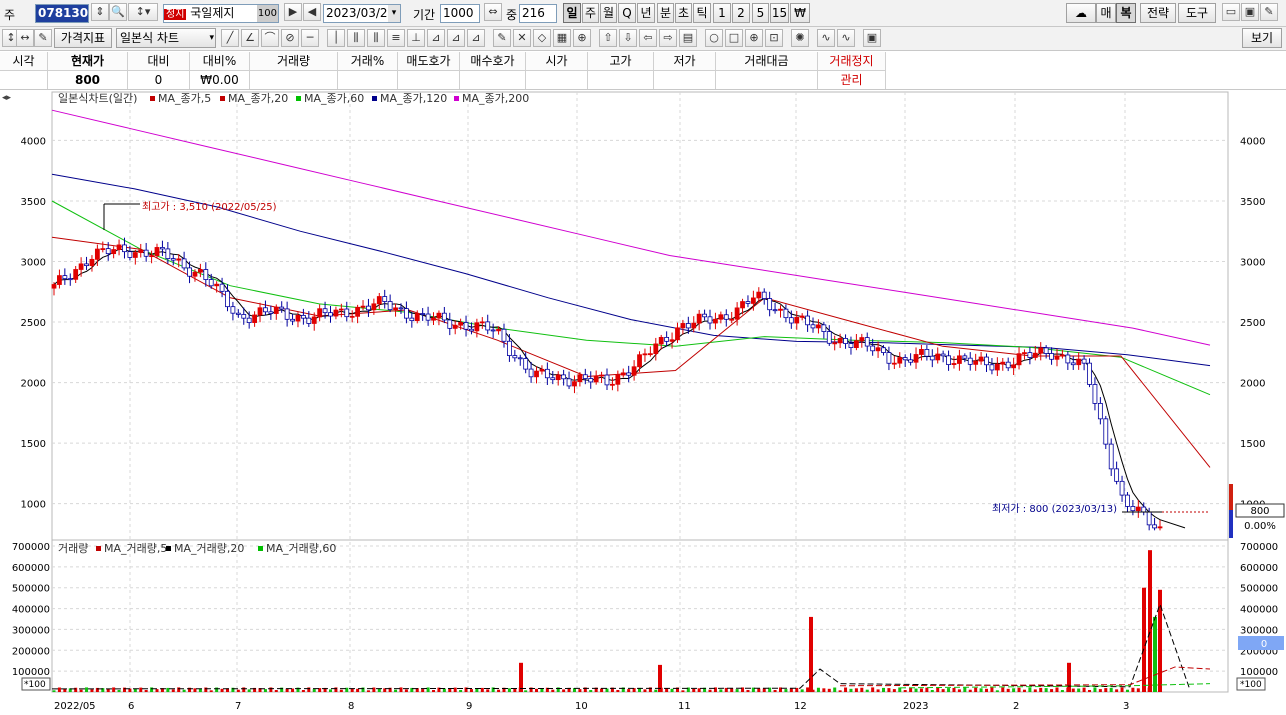 The width and height of the screenshot is (1286, 715). What do you see at coordinates (590, 13) in the screenshot?
I see `interval-button-1: 주` at bounding box center [590, 13].